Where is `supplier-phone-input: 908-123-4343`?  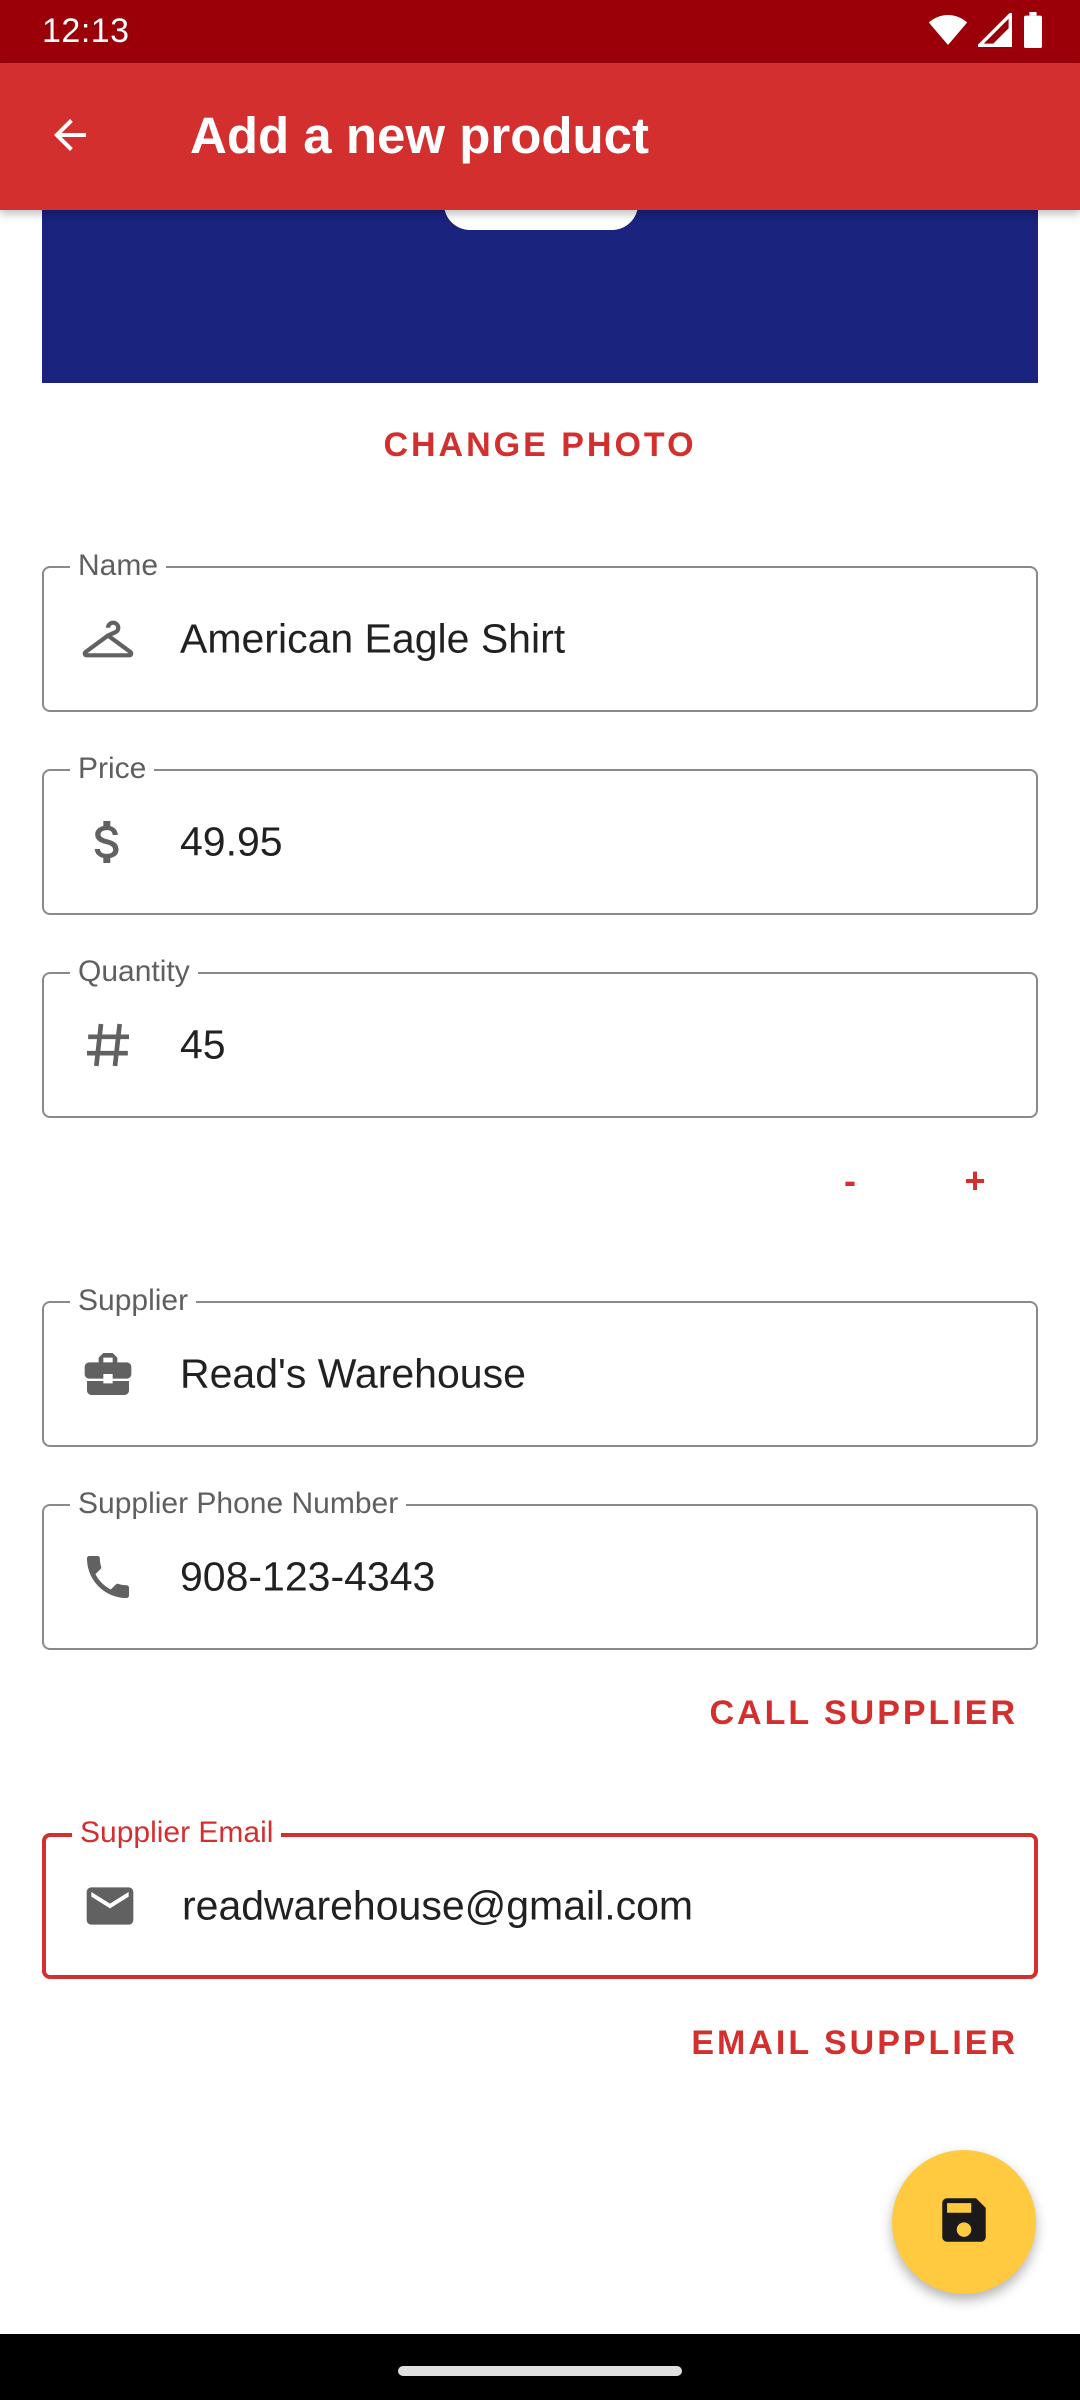
supplier-phone-input: 908-123-4343 is located at coordinates (307, 1577).